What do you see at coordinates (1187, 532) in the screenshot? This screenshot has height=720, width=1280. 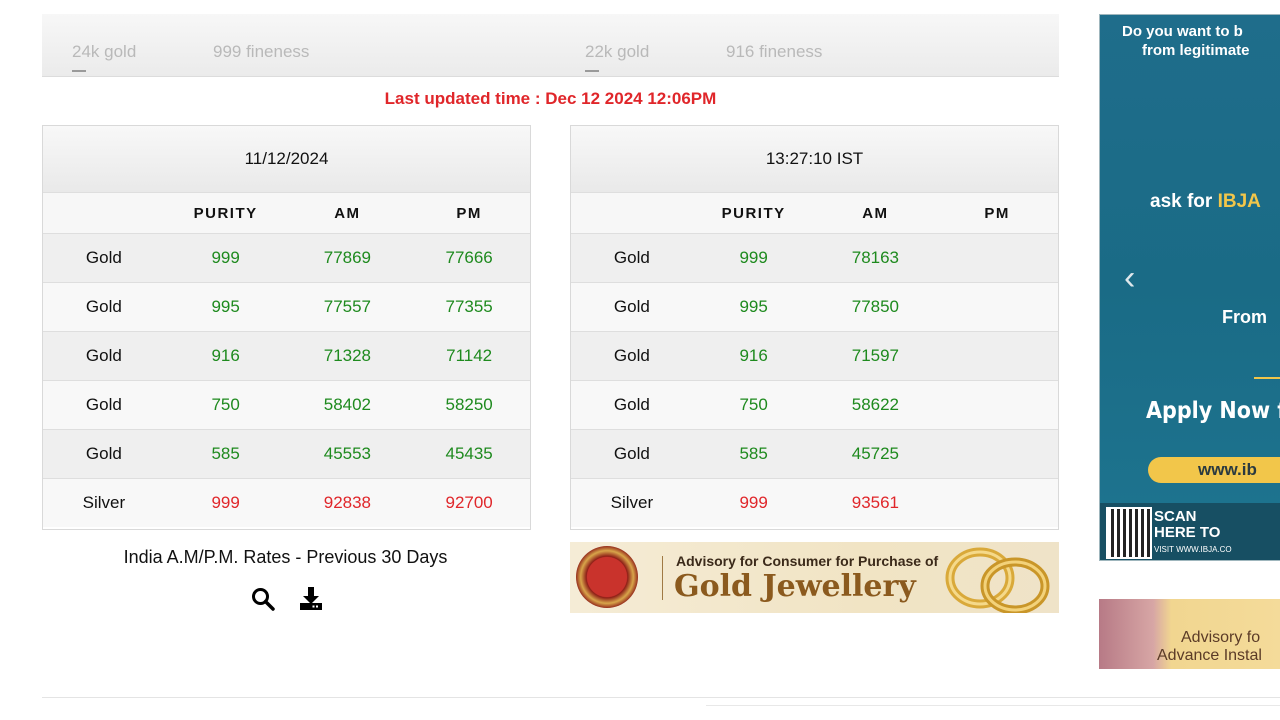 I see `ad-scan-line2: HERE TO` at bounding box center [1187, 532].